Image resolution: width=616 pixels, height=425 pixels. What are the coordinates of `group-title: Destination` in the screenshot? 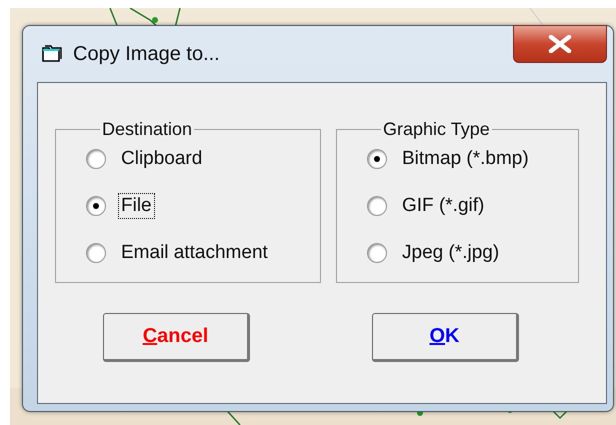 It's located at (147, 129).